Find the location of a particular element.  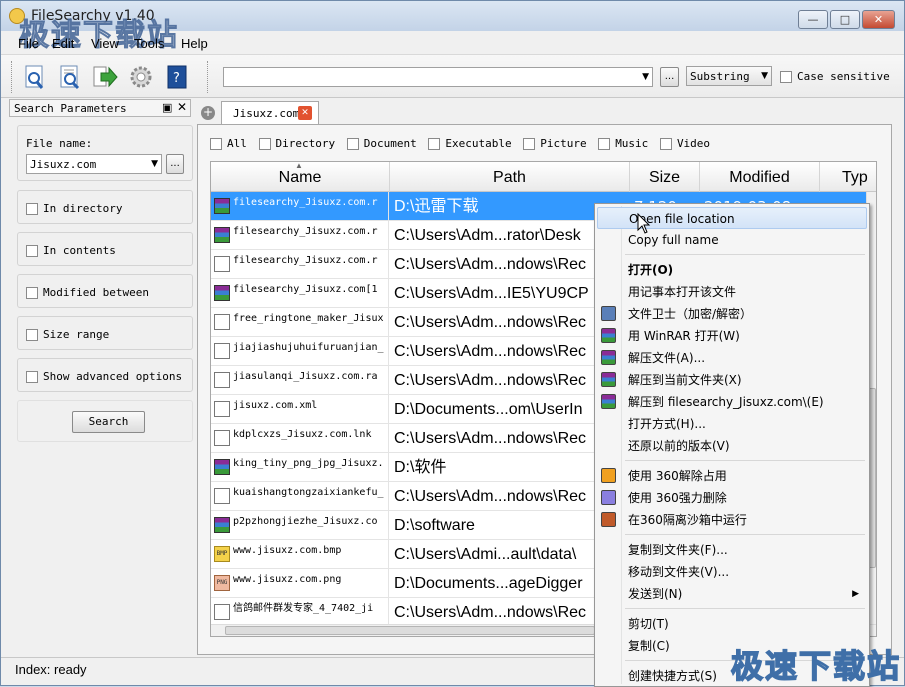

column-name: ▲ Name is located at coordinates (300, 177).